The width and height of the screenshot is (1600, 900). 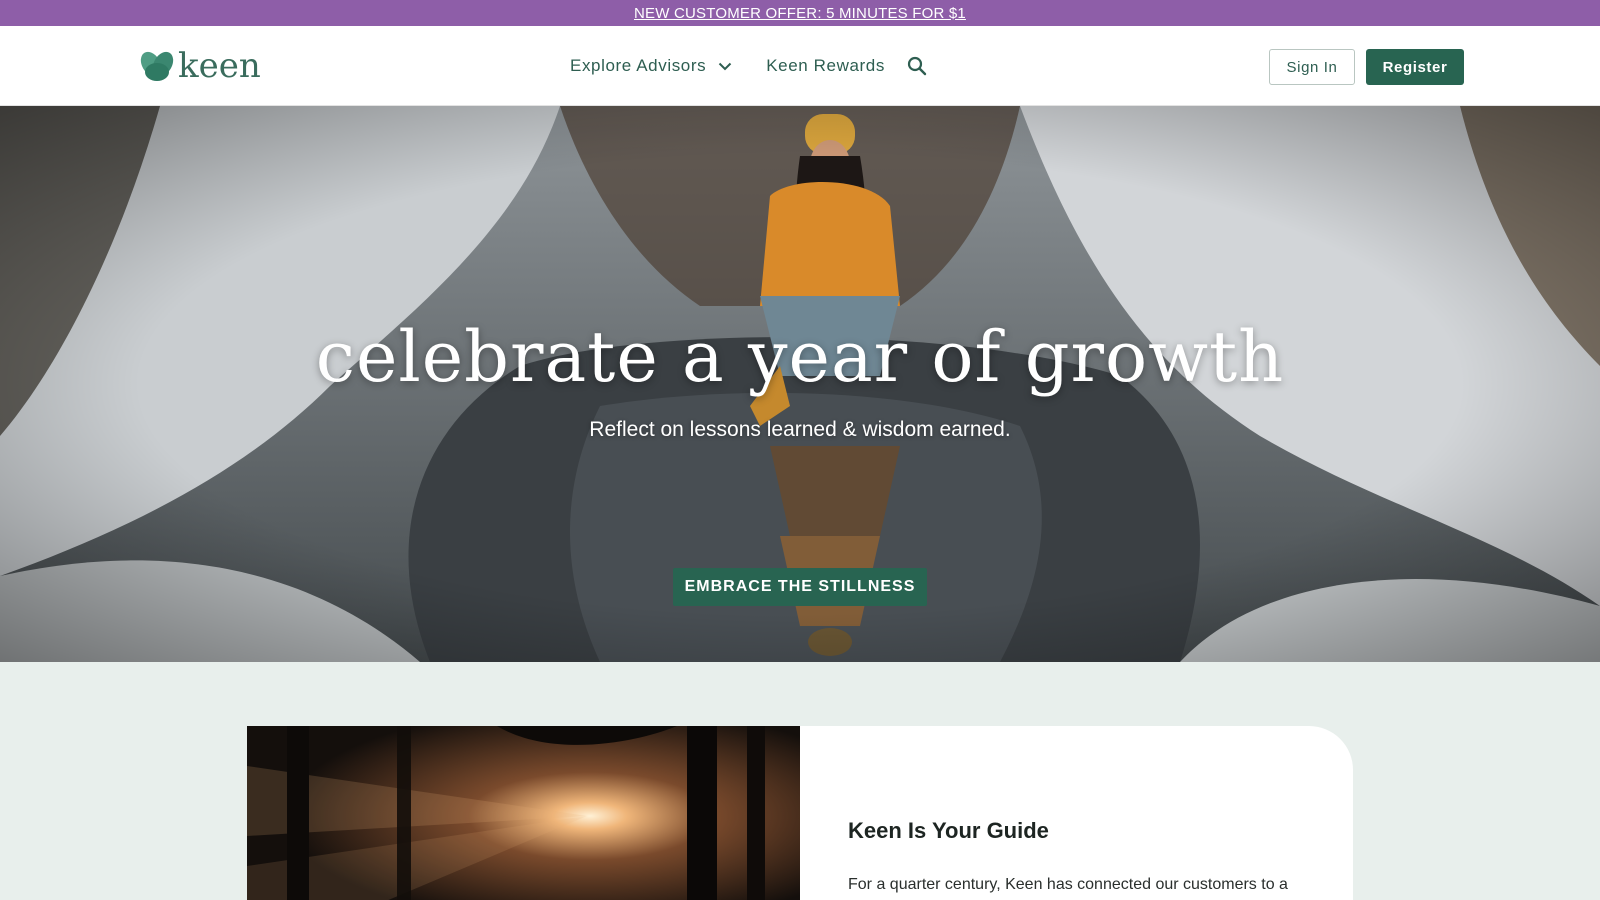 What do you see at coordinates (219, 66) in the screenshot?
I see `logo-wordmark: keen` at bounding box center [219, 66].